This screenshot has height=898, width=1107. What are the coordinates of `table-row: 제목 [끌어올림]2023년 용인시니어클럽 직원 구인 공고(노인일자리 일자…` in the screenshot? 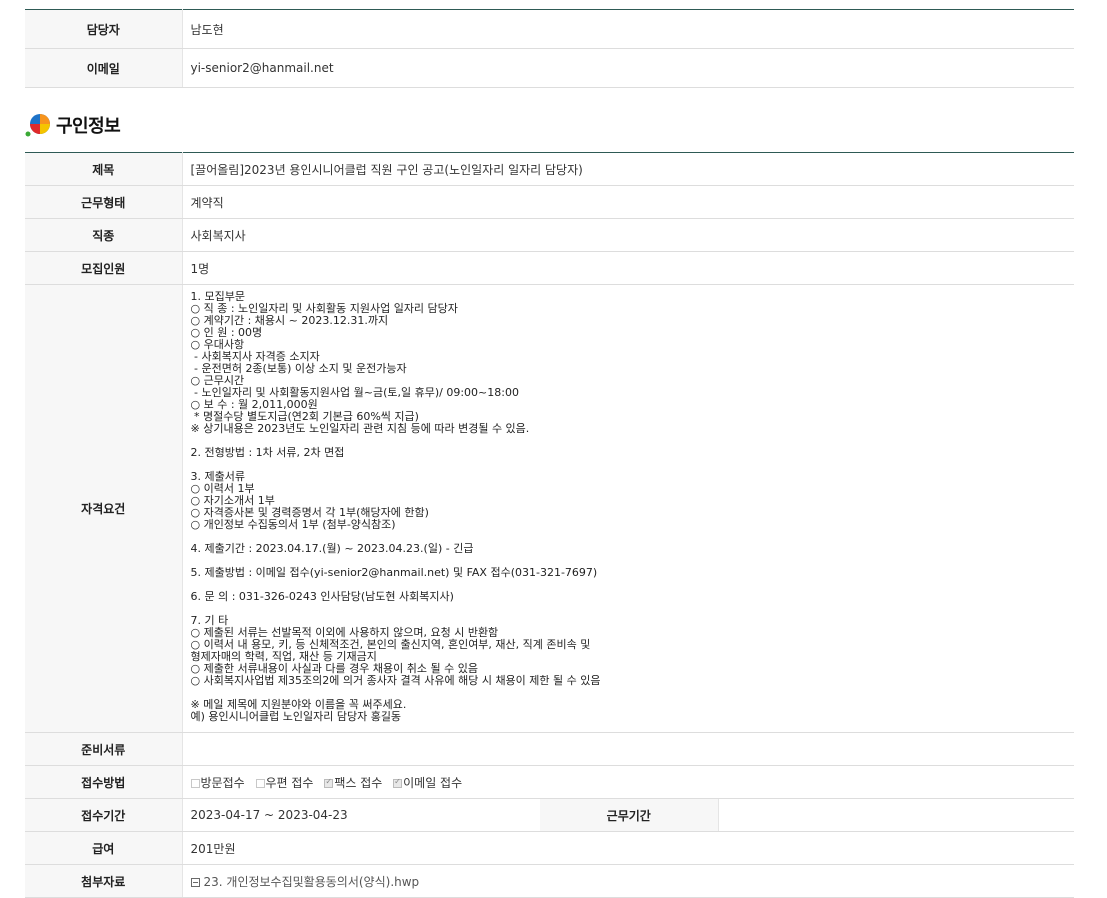 It's located at (549, 169).